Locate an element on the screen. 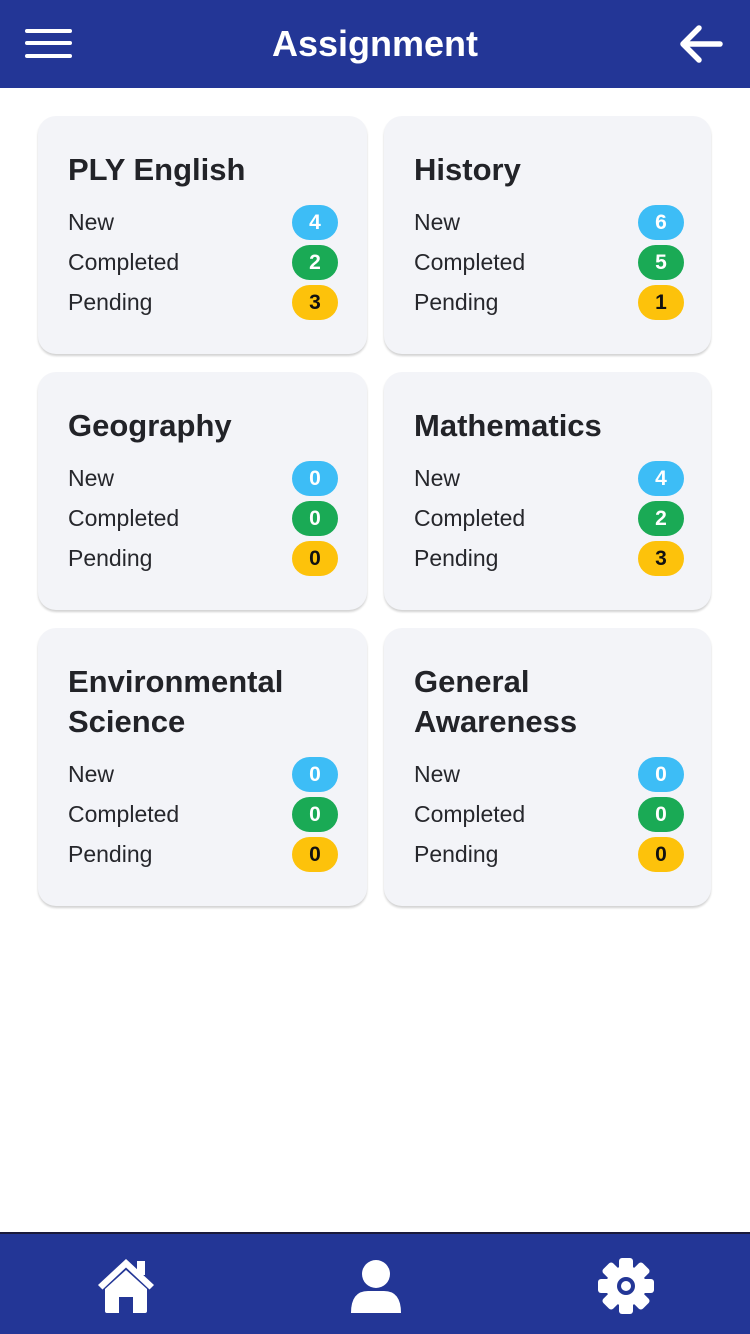 Image resolution: width=750 pixels, height=1334 pixels. stat-row-completed: Completed 5 is located at coordinates (549, 262).